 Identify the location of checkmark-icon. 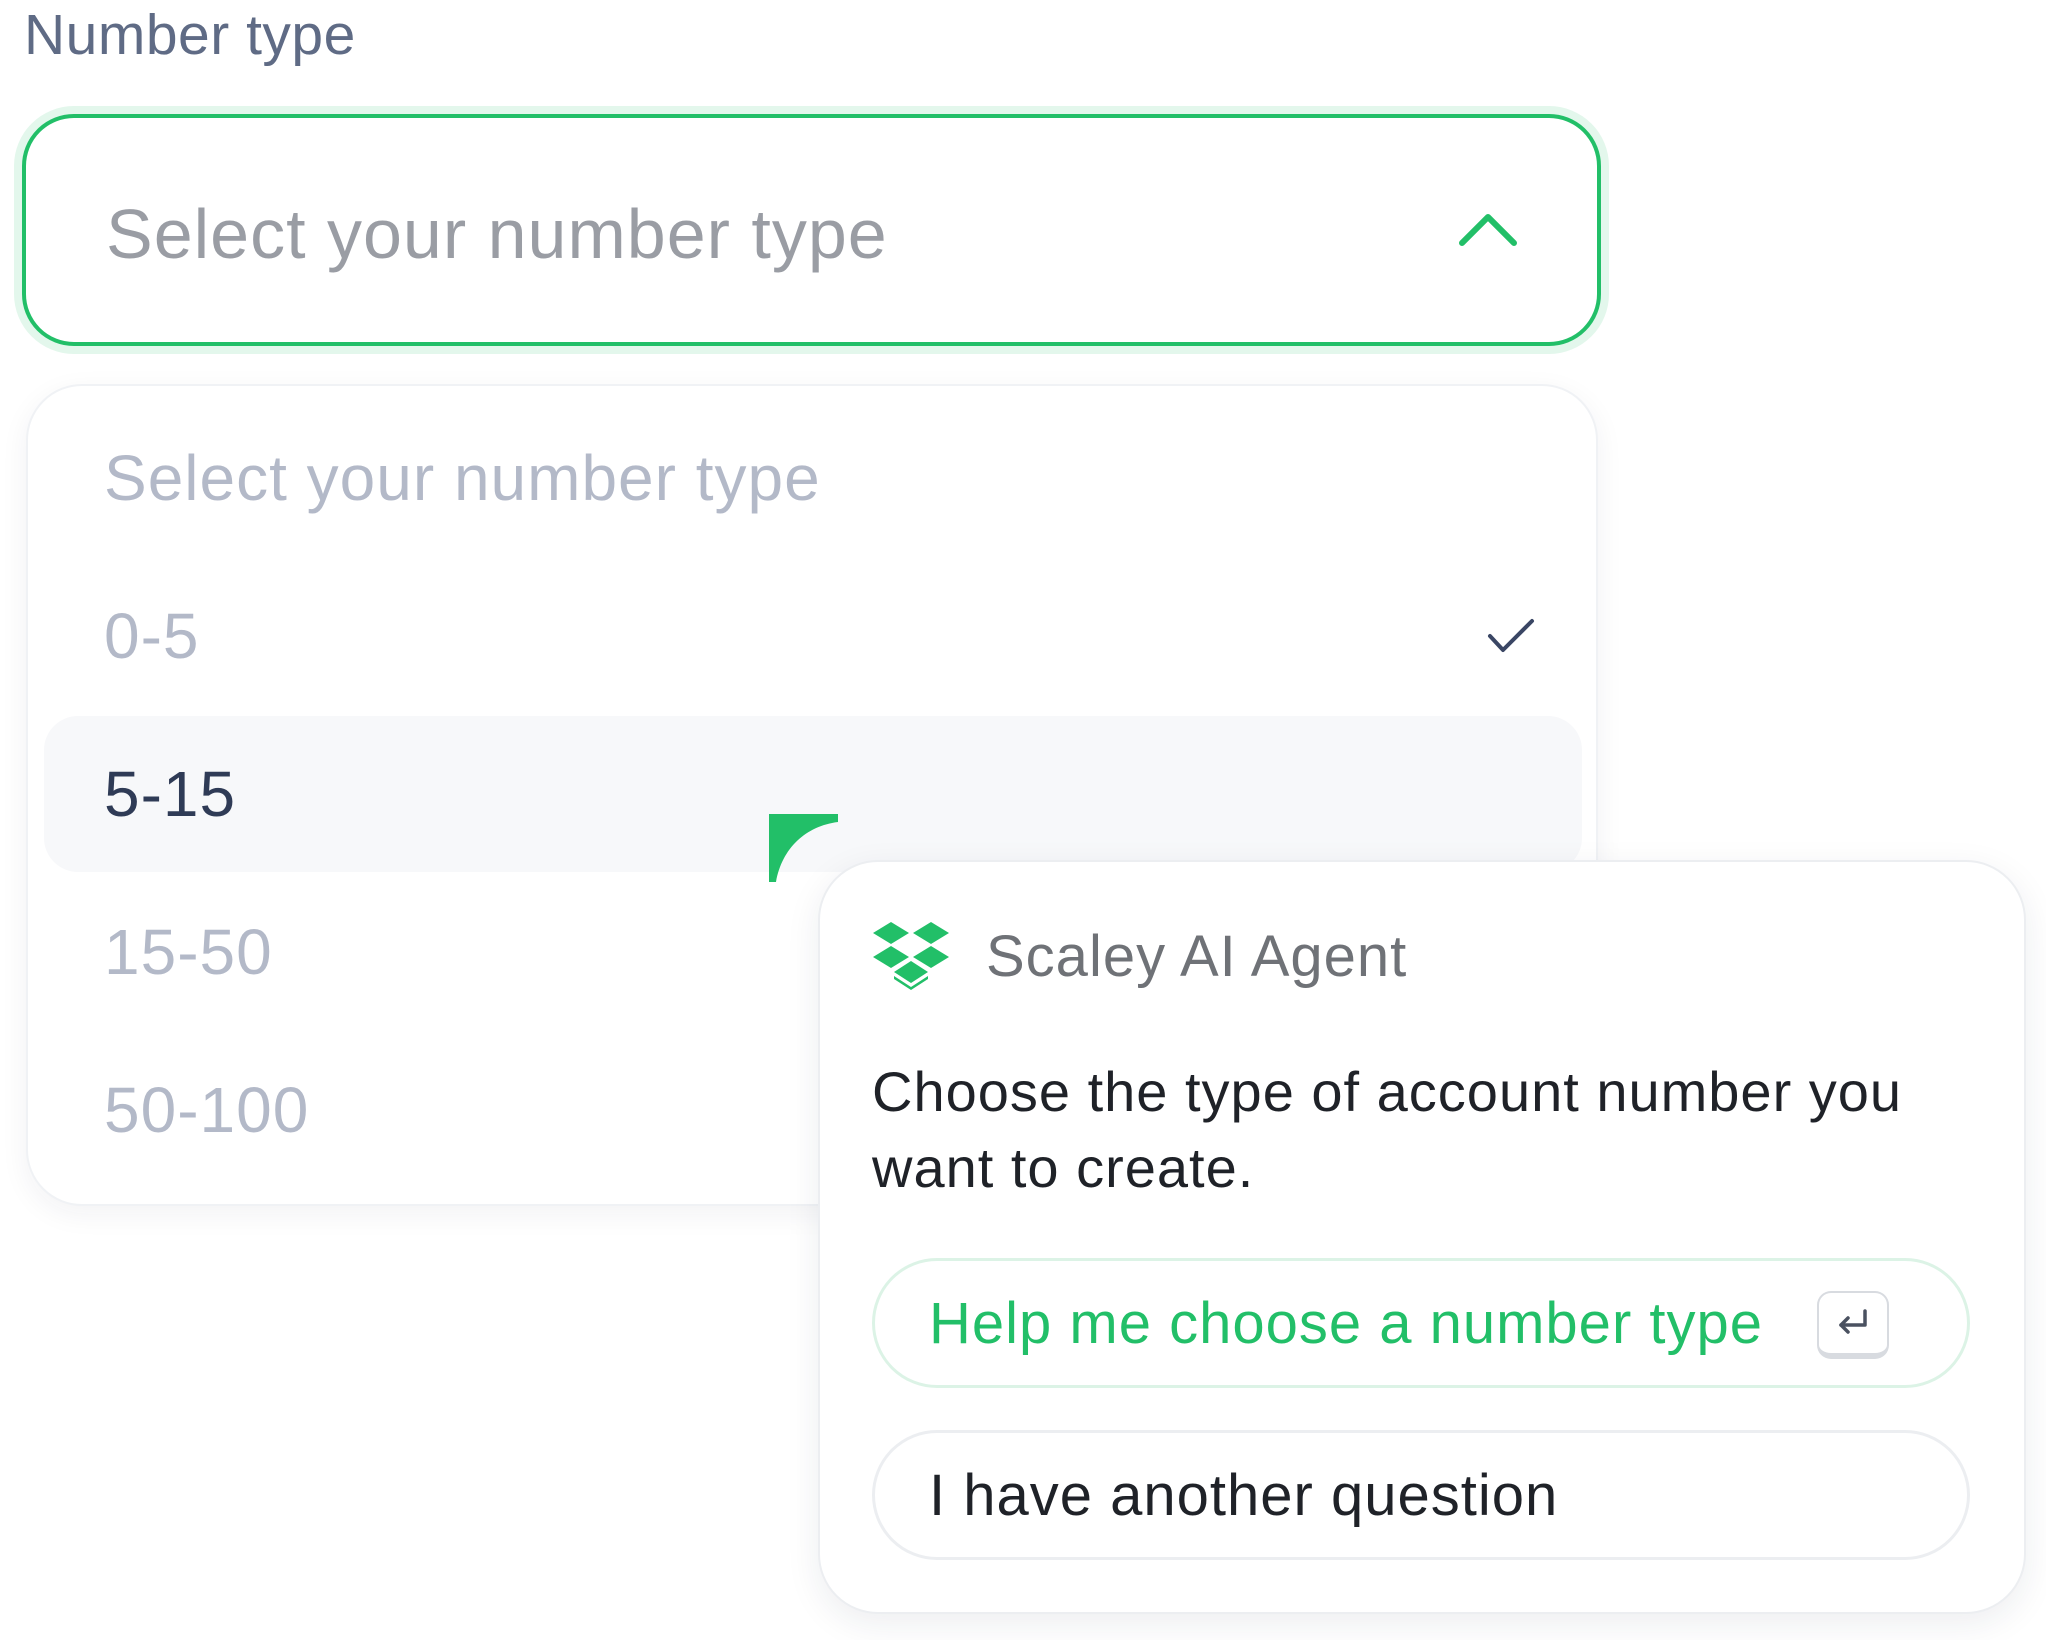
(1511, 635).